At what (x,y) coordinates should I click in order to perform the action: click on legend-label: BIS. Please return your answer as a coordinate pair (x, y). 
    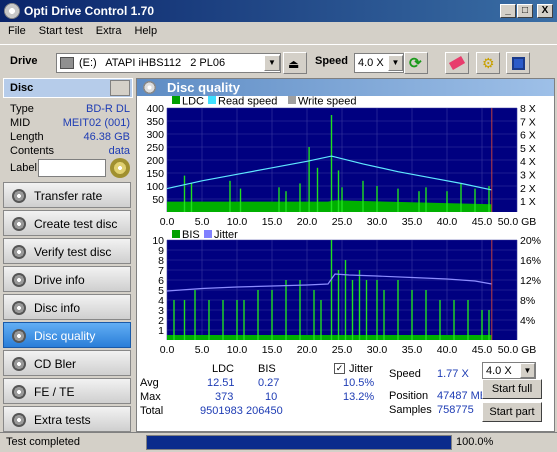
    Looking at the image, I should click on (191, 235).